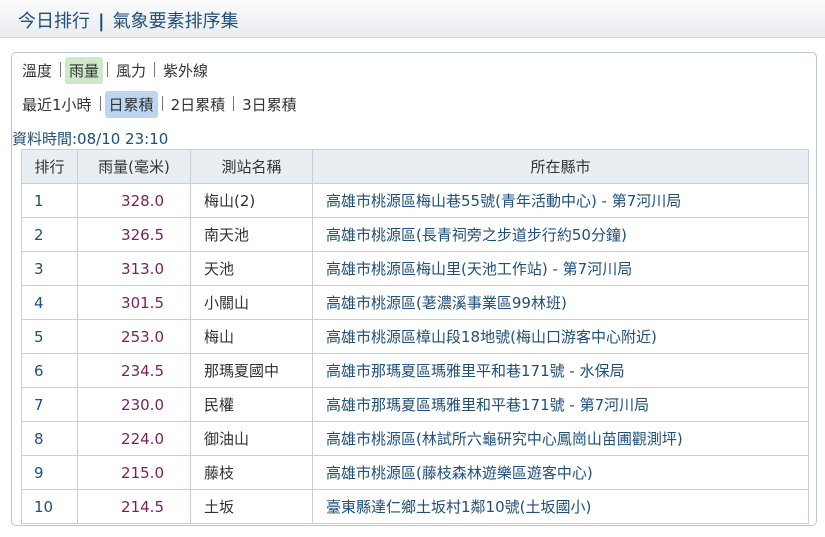 The image size is (825, 537). What do you see at coordinates (131, 70) in the screenshot?
I see `tab-wind: 風力` at bounding box center [131, 70].